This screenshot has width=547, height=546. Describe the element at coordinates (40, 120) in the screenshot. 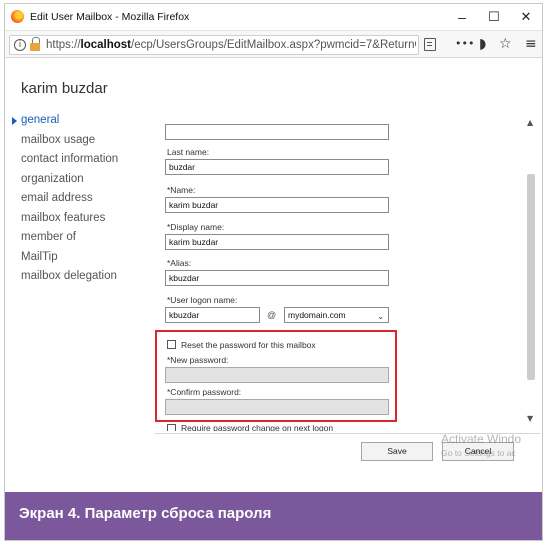

I see `nav-item-label: general` at that location.